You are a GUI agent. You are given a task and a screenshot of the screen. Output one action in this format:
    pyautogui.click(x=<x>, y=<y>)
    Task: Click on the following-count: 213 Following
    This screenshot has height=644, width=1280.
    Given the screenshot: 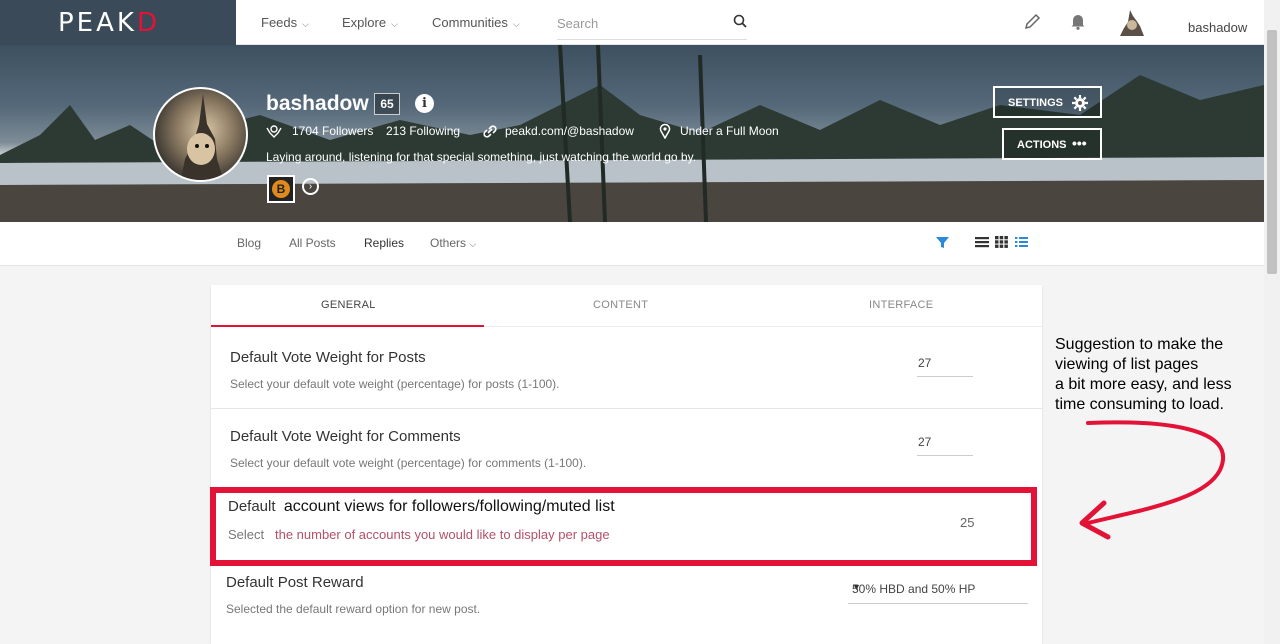 What is the action you would take?
    pyautogui.click(x=423, y=131)
    